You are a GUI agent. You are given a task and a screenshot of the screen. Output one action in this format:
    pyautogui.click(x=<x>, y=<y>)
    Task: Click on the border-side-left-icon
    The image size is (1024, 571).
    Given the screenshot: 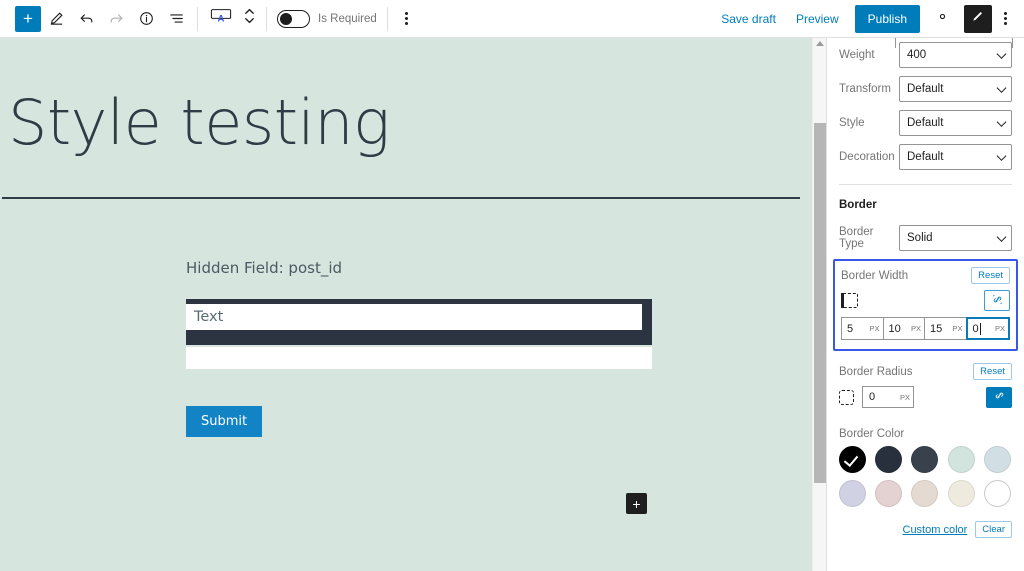 What is the action you would take?
    pyautogui.click(x=849, y=300)
    